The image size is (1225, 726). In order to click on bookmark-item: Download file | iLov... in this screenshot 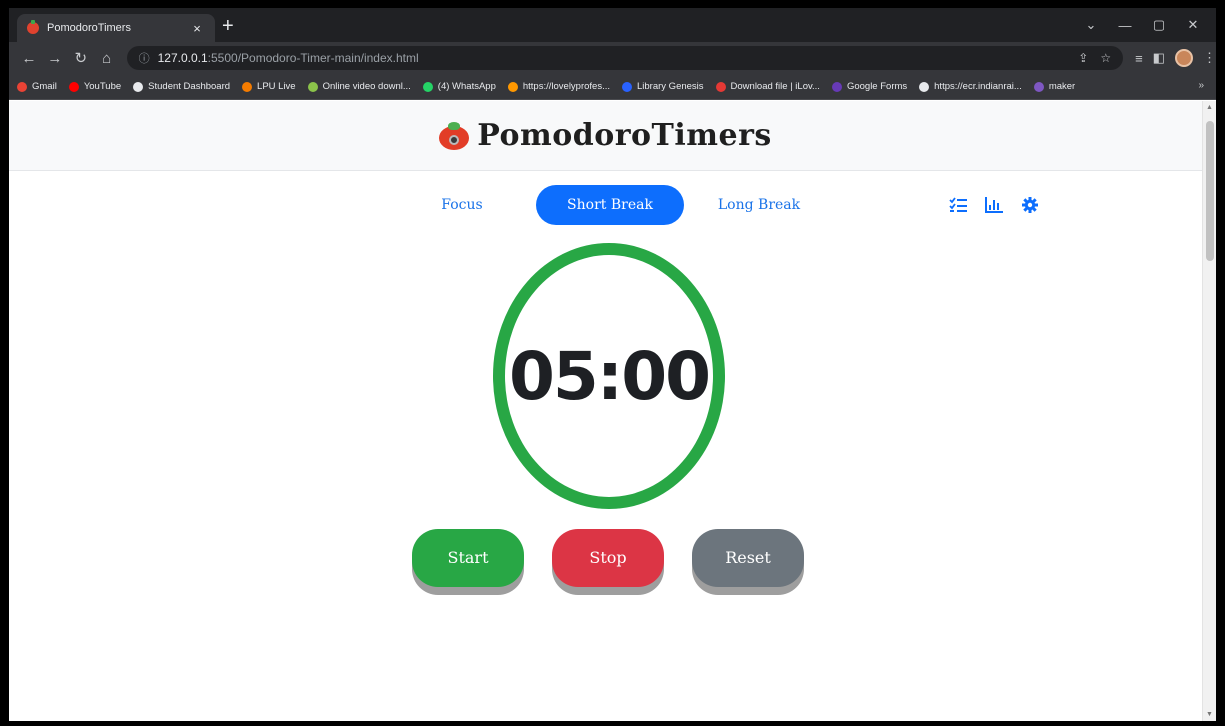, I will do `click(767, 86)`.